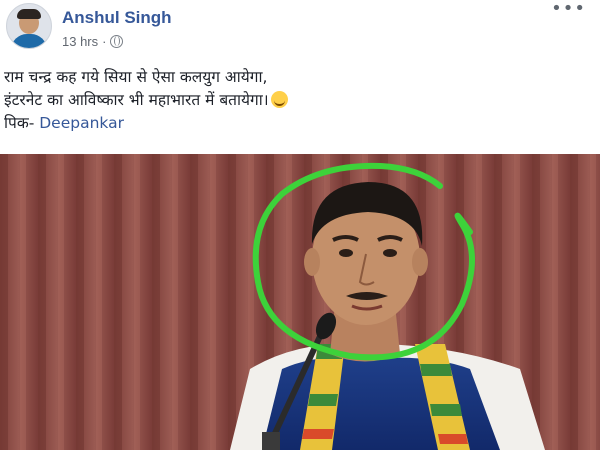 Image resolution: width=600 pixels, height=450 pixels. I want to click on globe-icon, so click(117, 41).